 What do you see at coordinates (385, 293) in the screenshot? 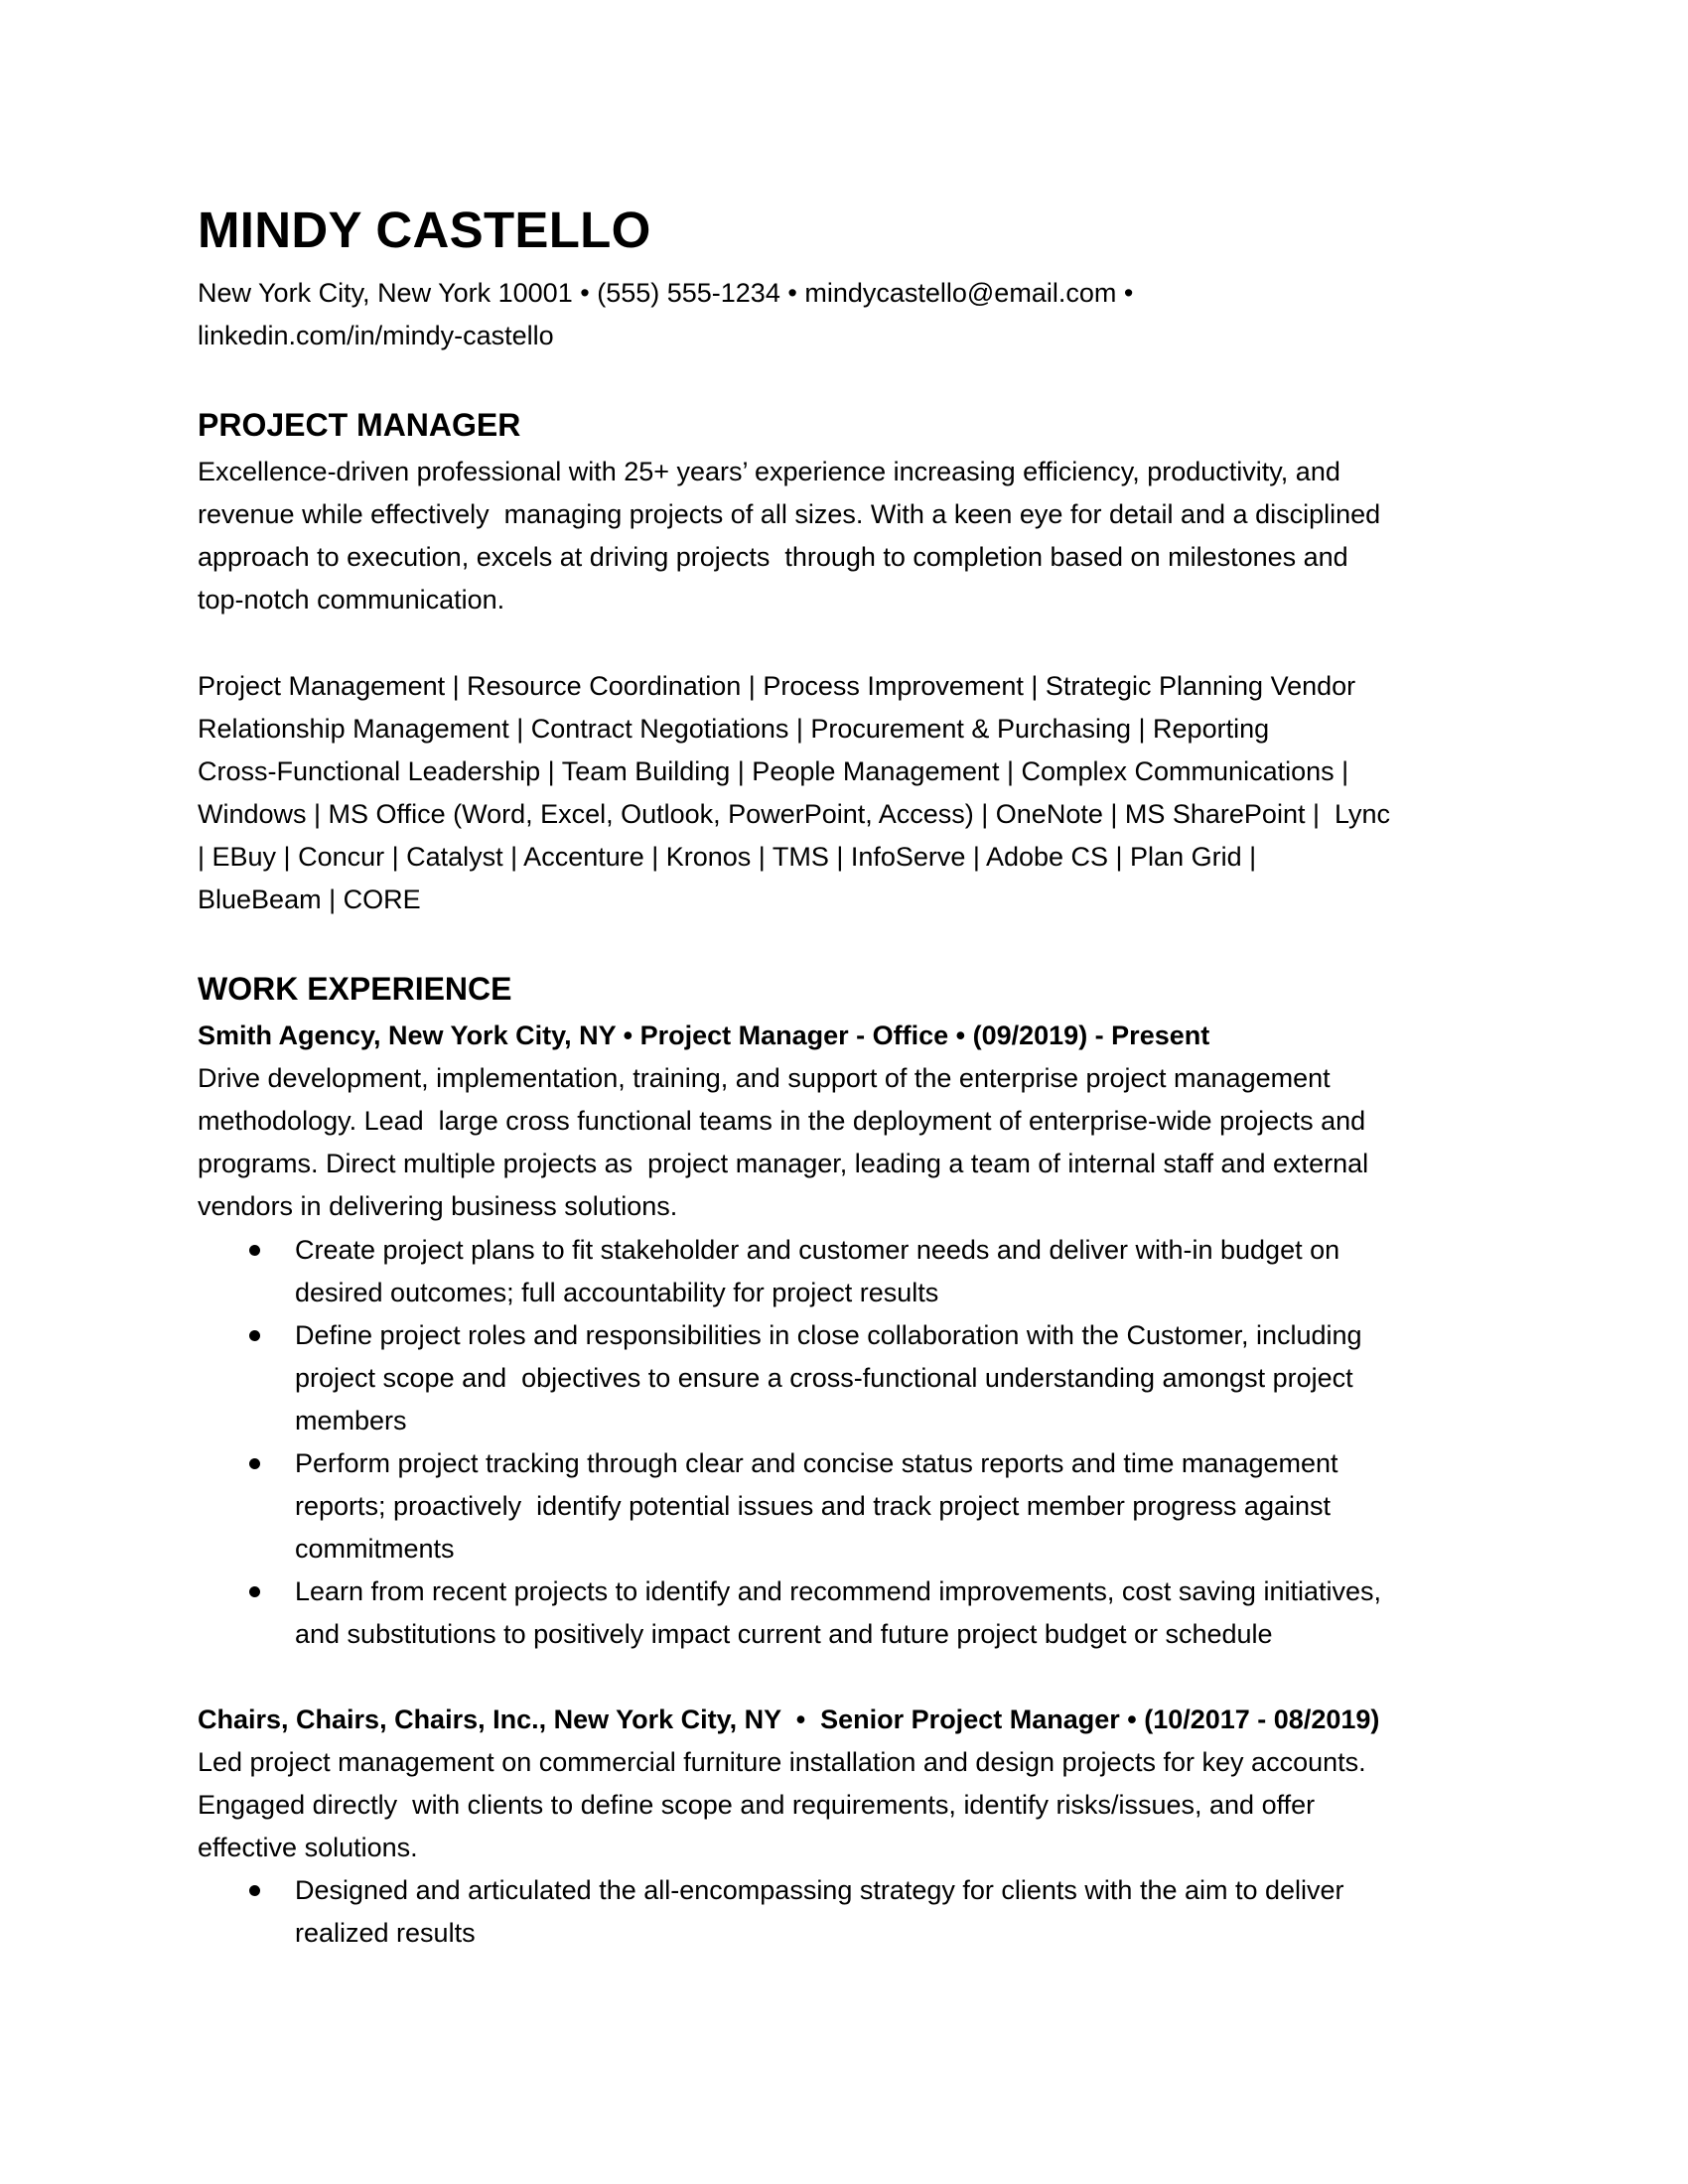
I see `contact-location: New York City, New York 10001` at bounding box center [385, 293].